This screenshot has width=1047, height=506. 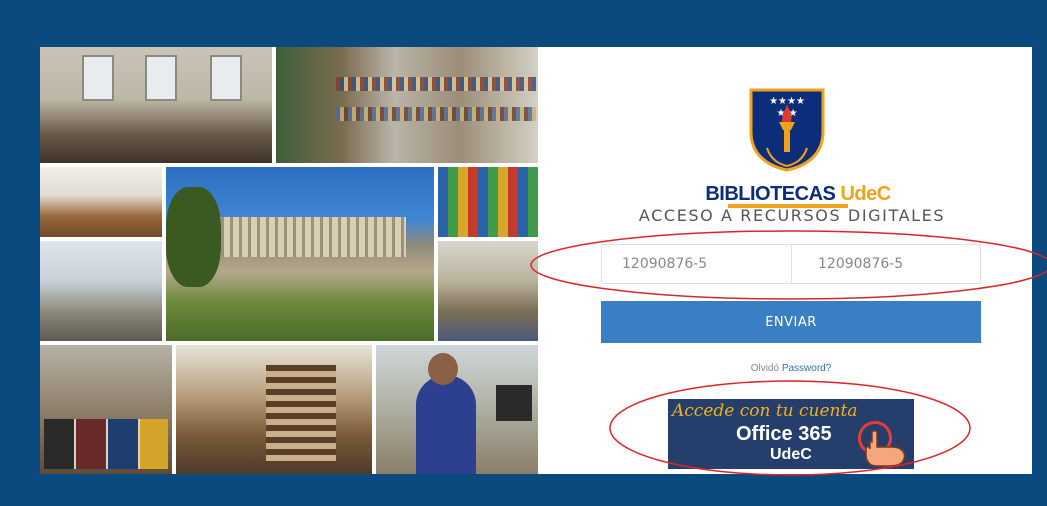 What do you see at coordinates (770, 194) in the screenshot?
I see `brand-name: BIBLIOTECAS` at bounding box center [770, 194].